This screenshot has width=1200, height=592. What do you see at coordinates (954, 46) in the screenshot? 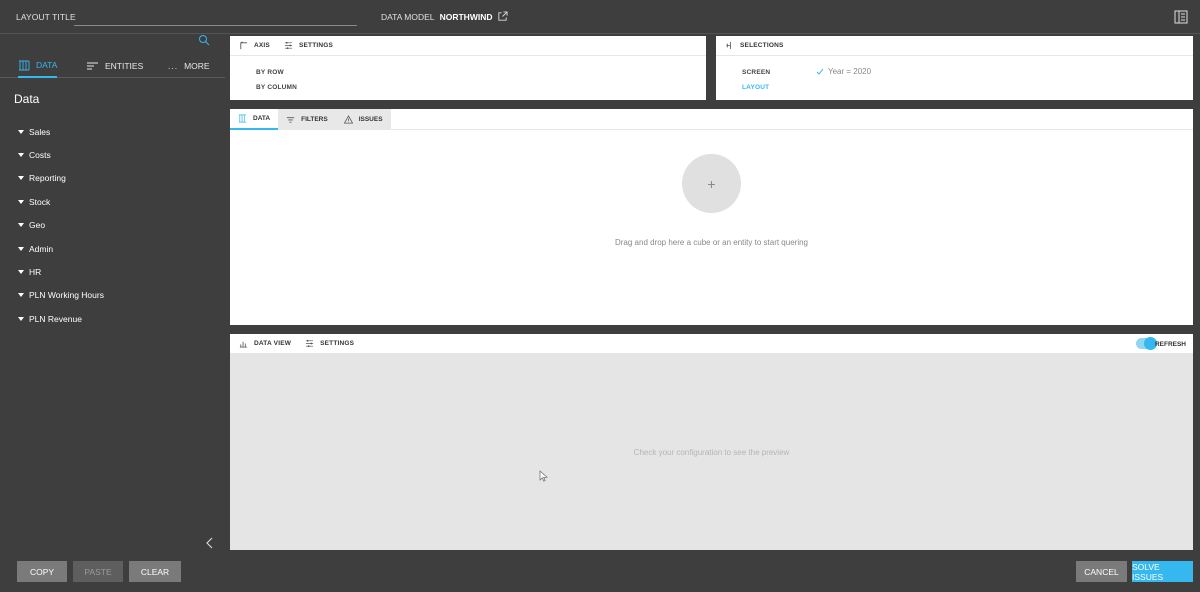
I see `selections-panel-header: SELECTIONS` at bounding box center [954, 46].